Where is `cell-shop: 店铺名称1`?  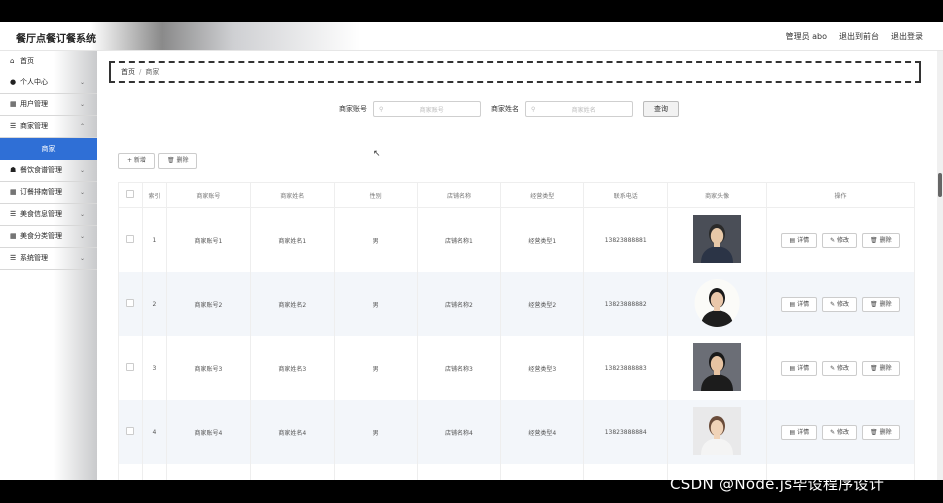
cell-shop: 店铺名称1 is located at coordinates (459, 239).